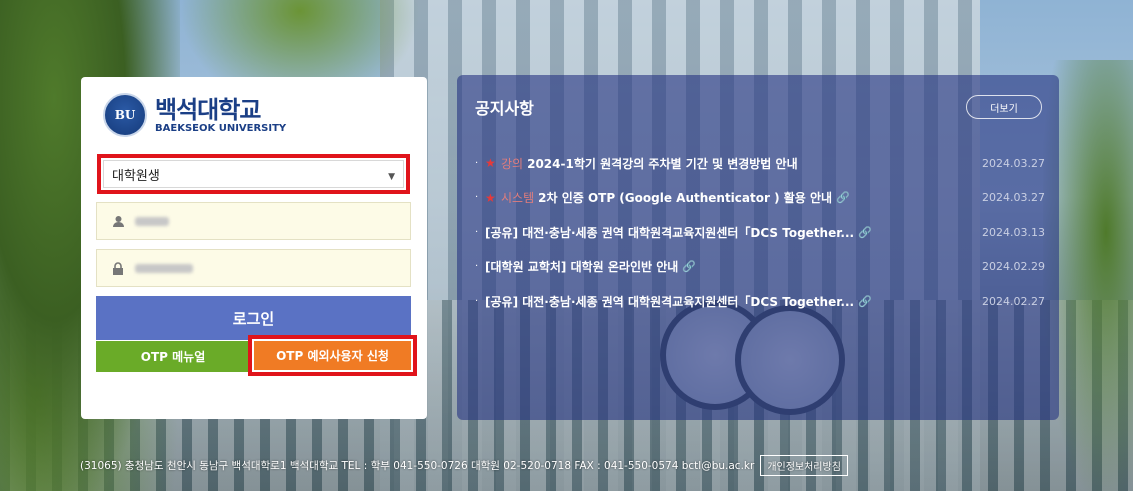  I want to click on notice-item-date: 2024.02.29, so click(1013, 267).